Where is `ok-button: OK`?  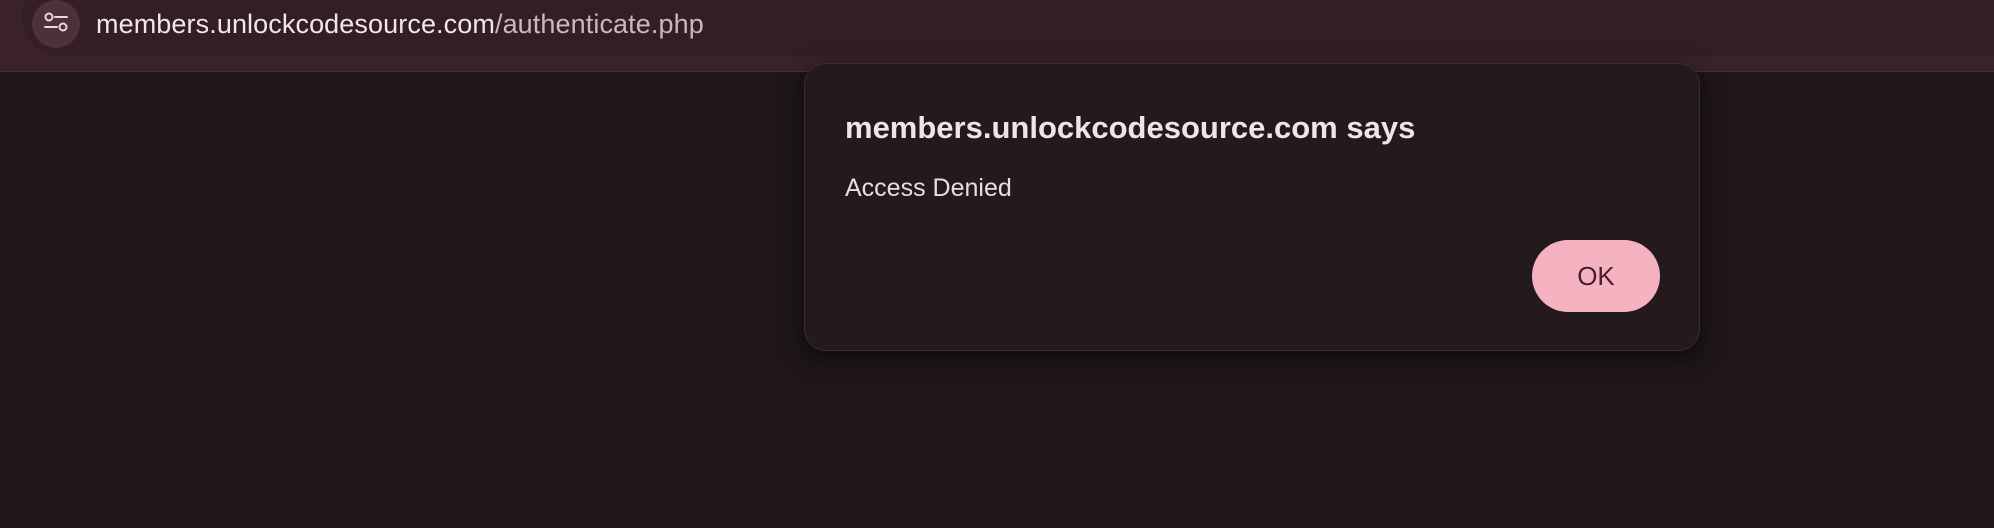
ok-button: OK is located at coordinates (1596, 276).